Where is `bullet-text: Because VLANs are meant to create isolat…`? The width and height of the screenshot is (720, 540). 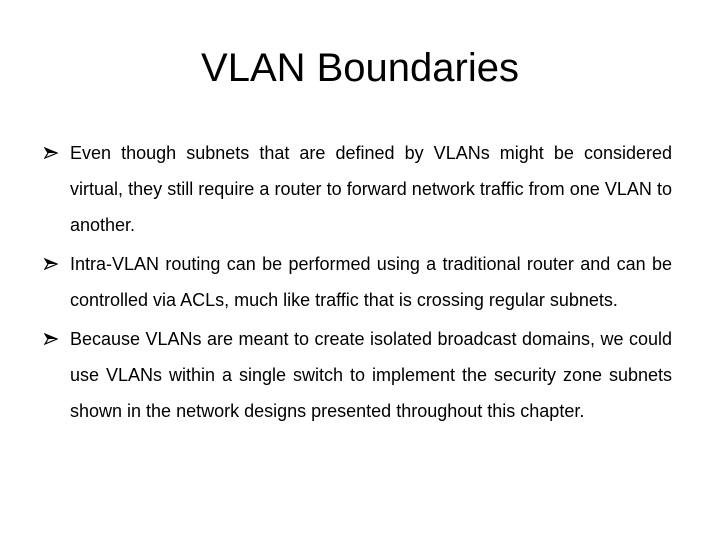 bullet-text: Because VLANs are meant to create isolat… is located at coordinates (371, 375).